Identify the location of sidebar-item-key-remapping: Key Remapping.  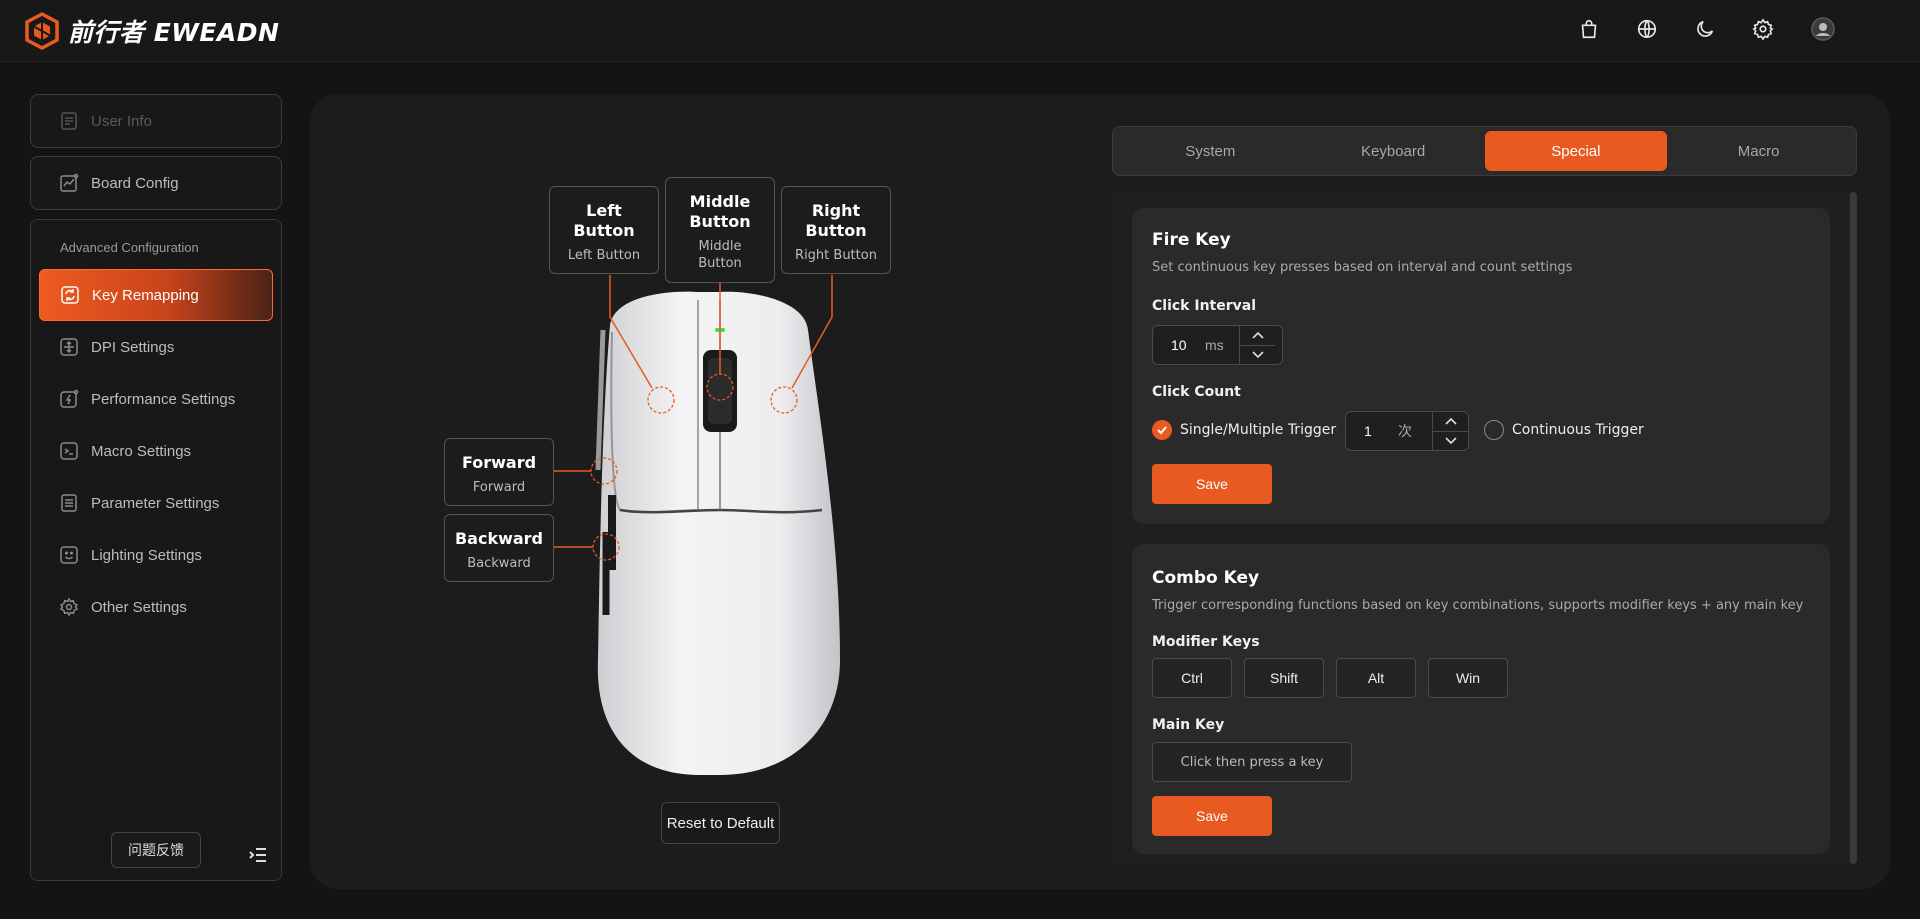
(156, 295).